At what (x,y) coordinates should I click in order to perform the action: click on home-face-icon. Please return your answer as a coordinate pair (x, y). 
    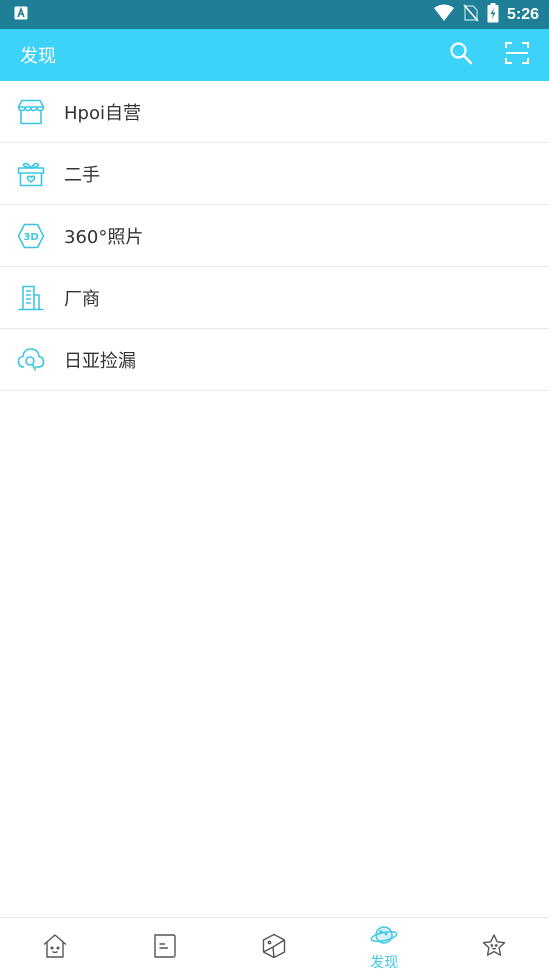
    Looking at the image, I should click on (55, 948).